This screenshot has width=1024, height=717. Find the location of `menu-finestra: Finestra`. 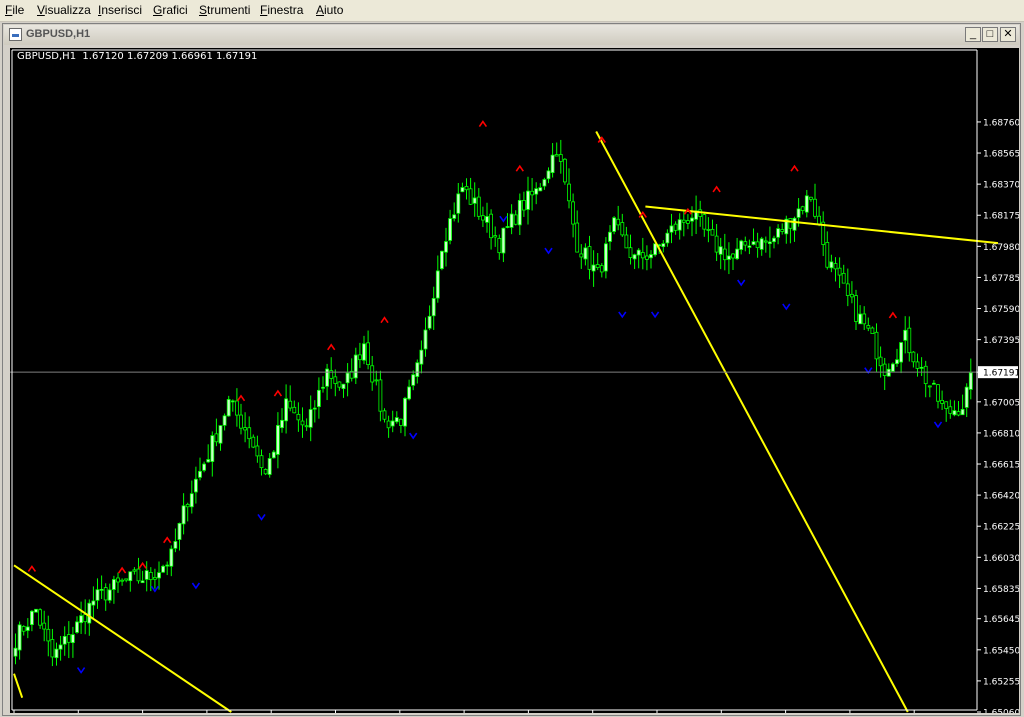

menu-finestra: Finestra is located at coordinates (281, 10).